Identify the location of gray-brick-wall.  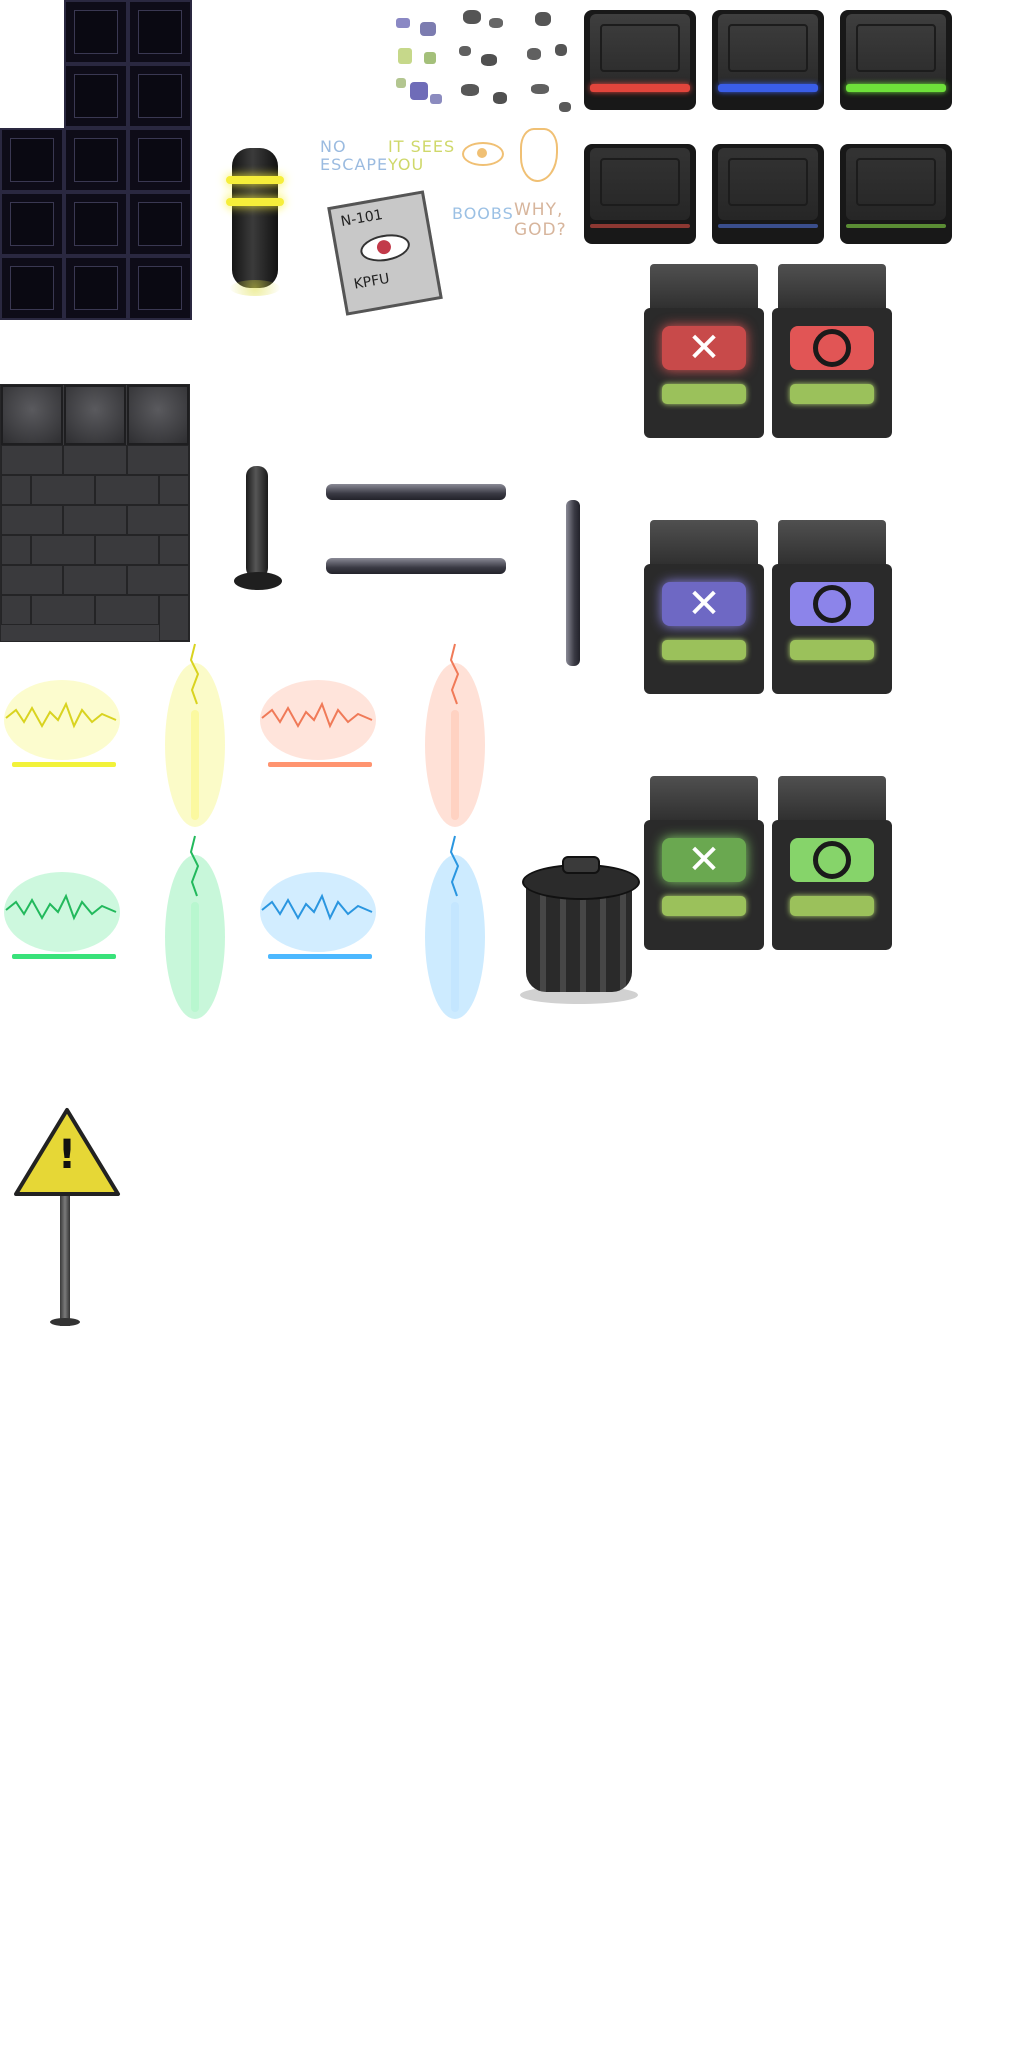
(95, 513).